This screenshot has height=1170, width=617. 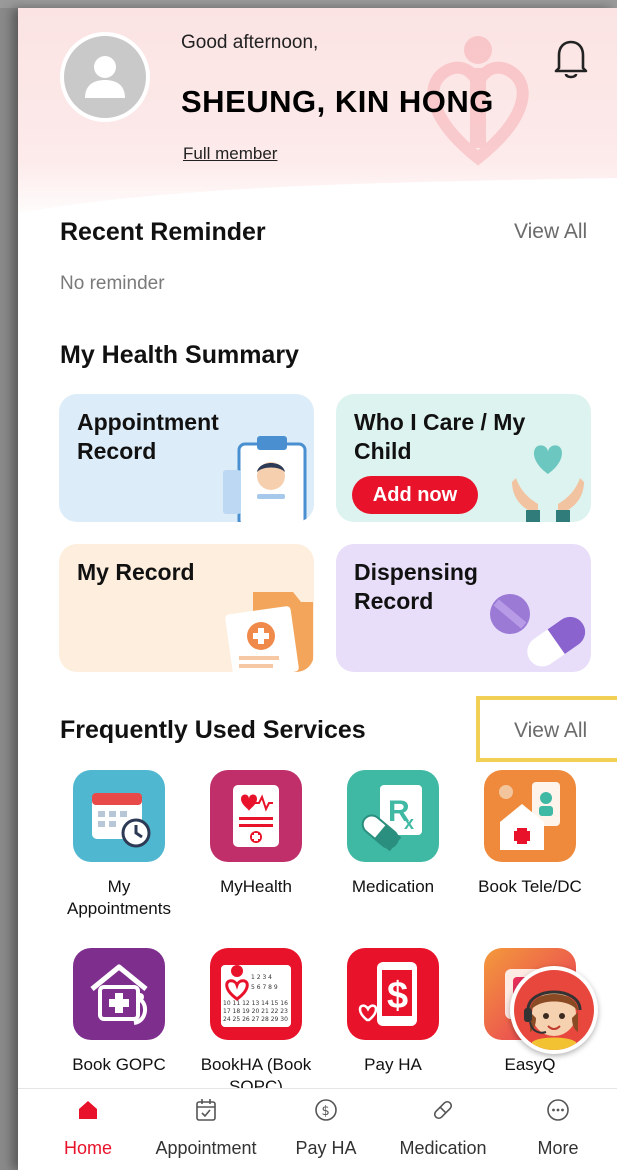 I want to click on recent-reminder-title: Recent Reminder, so click(x=163, y=232).